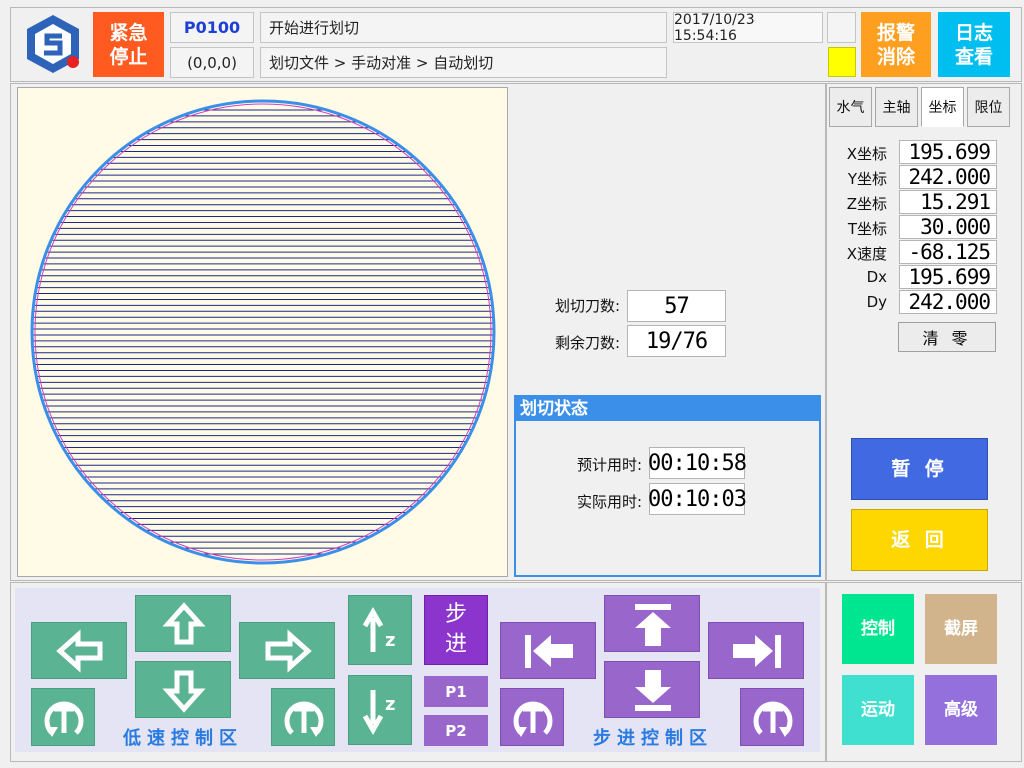 This screenshot has height=768, width=1024. I want to click on low-speed-zone-label: 低速控制区, so click(183, 738).